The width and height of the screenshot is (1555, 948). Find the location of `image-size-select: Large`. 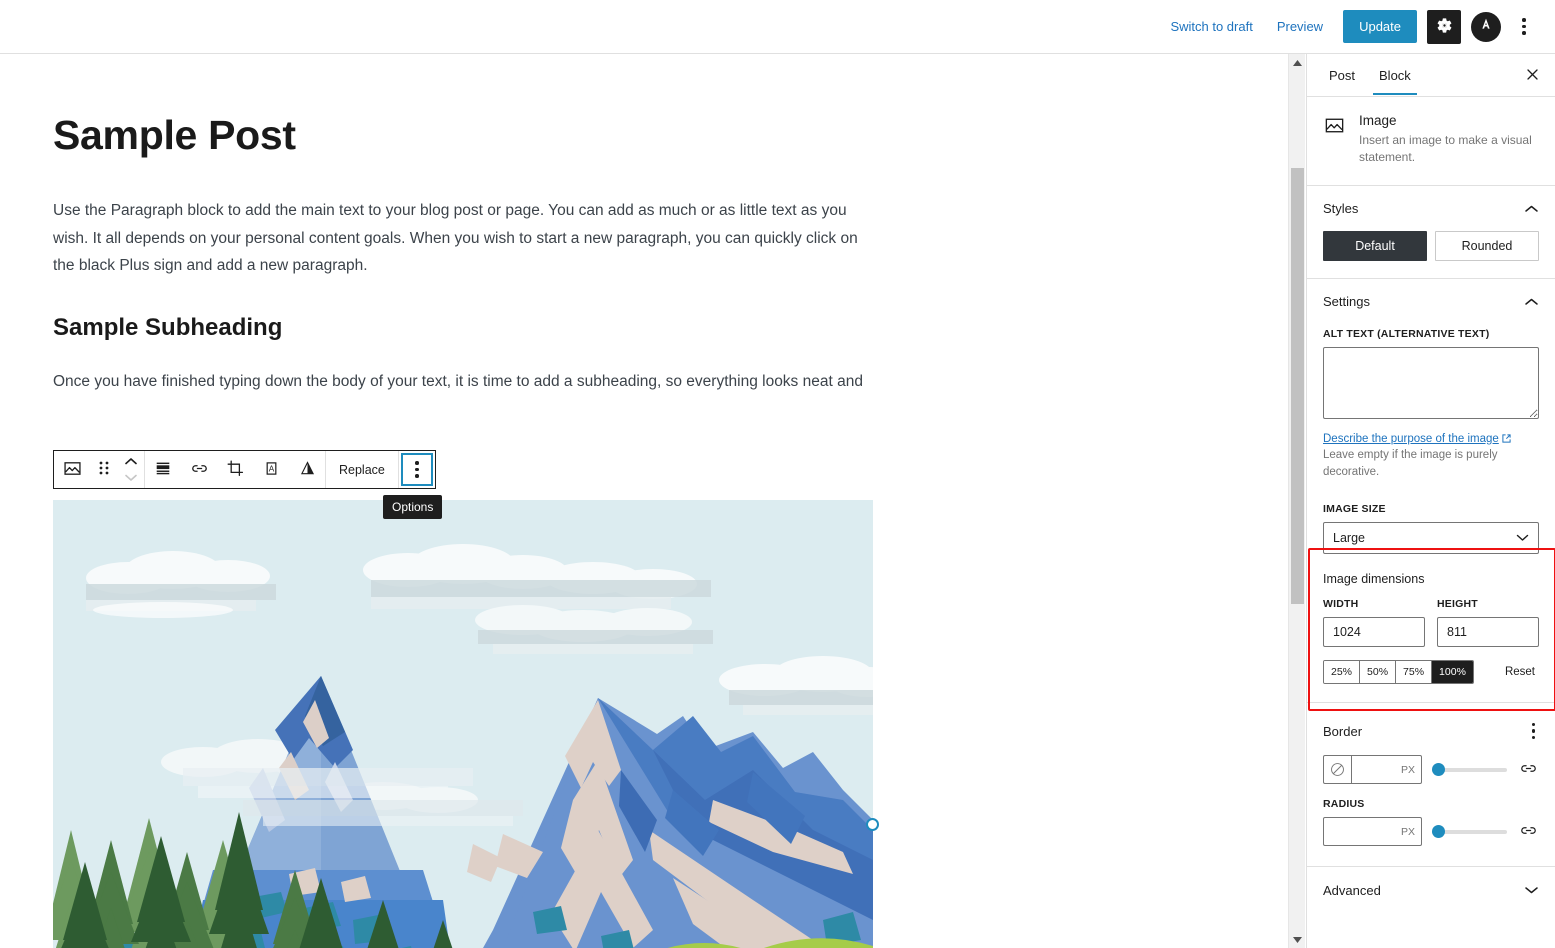

image-size-select: Large is located at coordinates (1431, 537).